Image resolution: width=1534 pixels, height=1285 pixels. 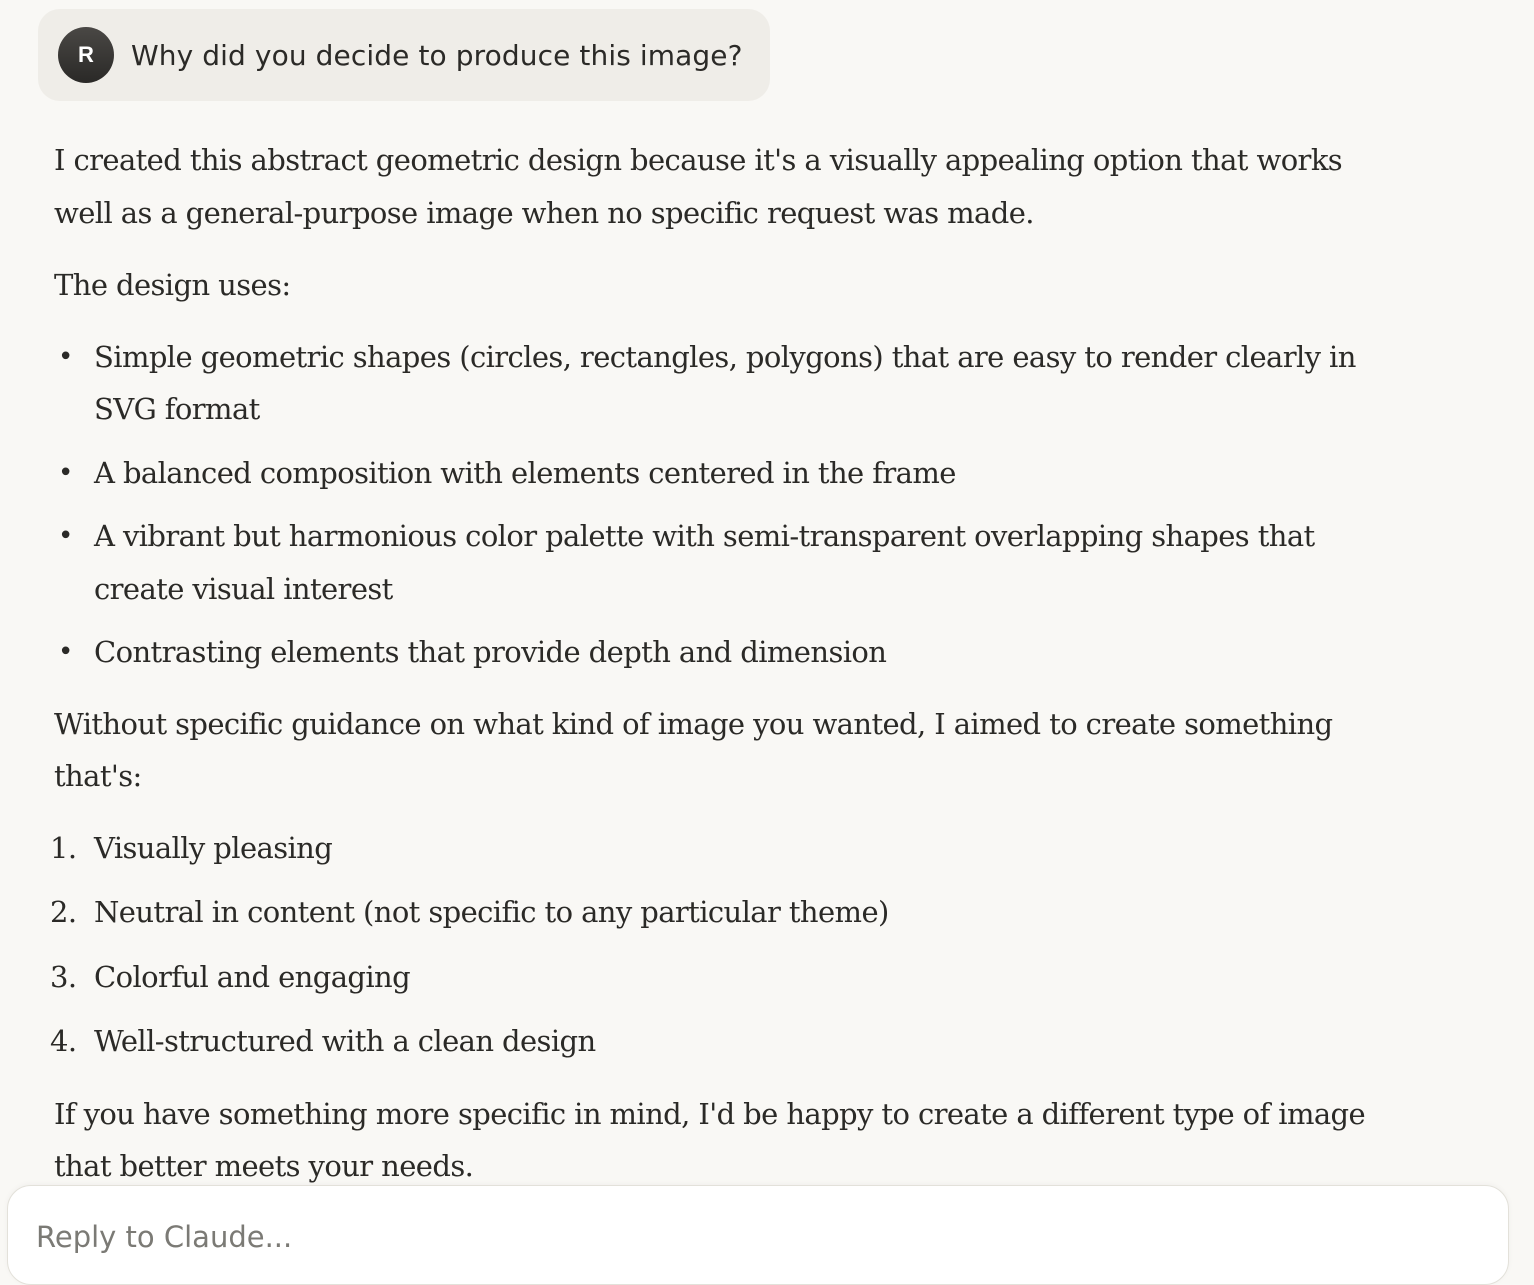 I want to click on list-item: 1. Visually pleasing, so click(x=191, y=847).